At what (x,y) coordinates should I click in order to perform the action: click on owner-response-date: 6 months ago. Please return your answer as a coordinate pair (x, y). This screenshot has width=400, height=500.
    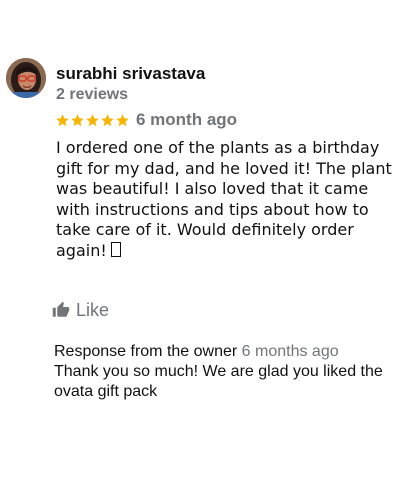
    Looking at the image, I should click on (290, 351).